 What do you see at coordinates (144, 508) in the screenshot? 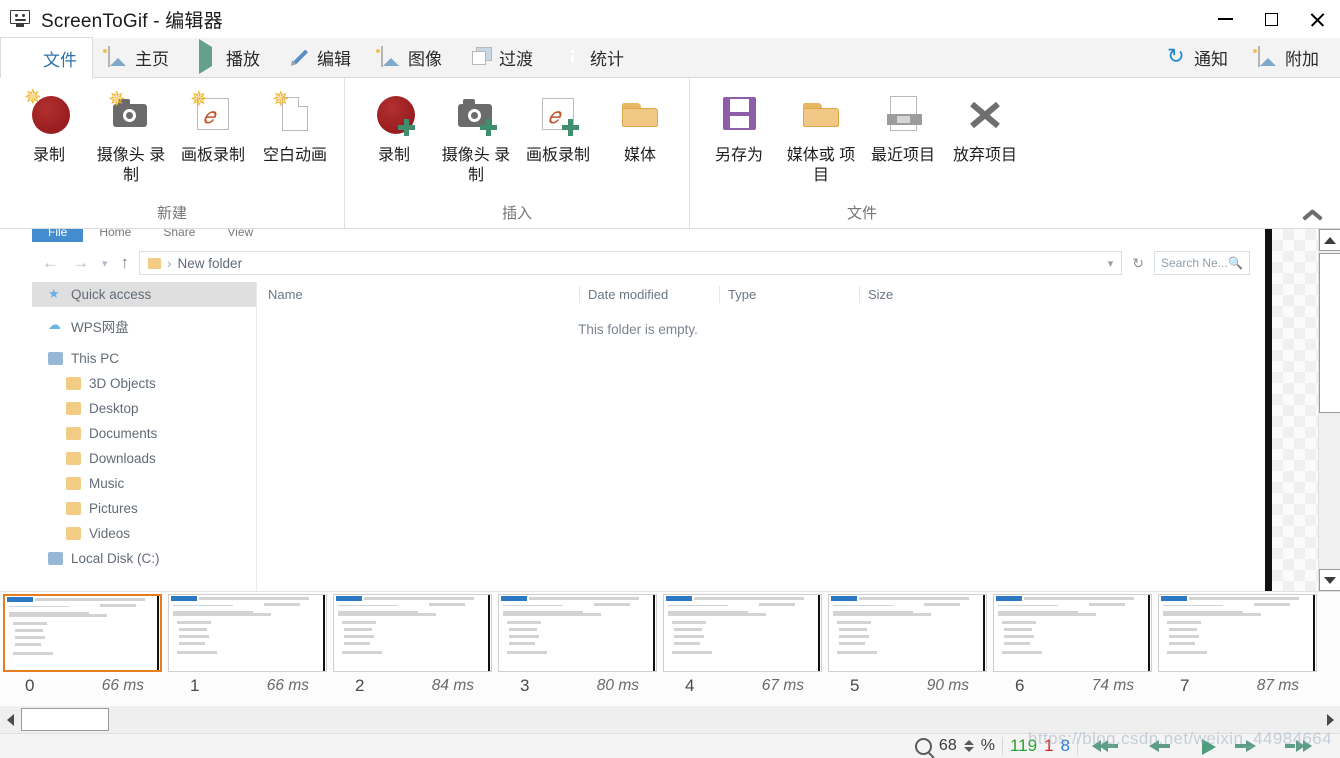
I see `explorer-sidebar-item-pictures: Pictures` at bounding box center [144, 508].